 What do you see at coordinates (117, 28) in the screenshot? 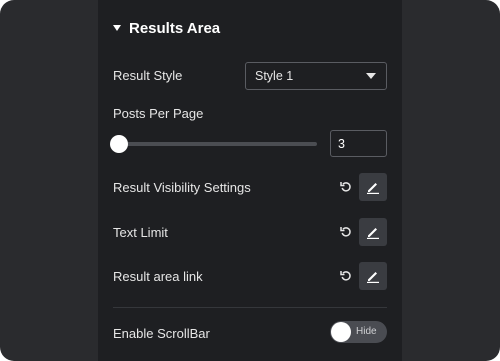
I see `caret-down-icon` at bounding box center [117, 28].